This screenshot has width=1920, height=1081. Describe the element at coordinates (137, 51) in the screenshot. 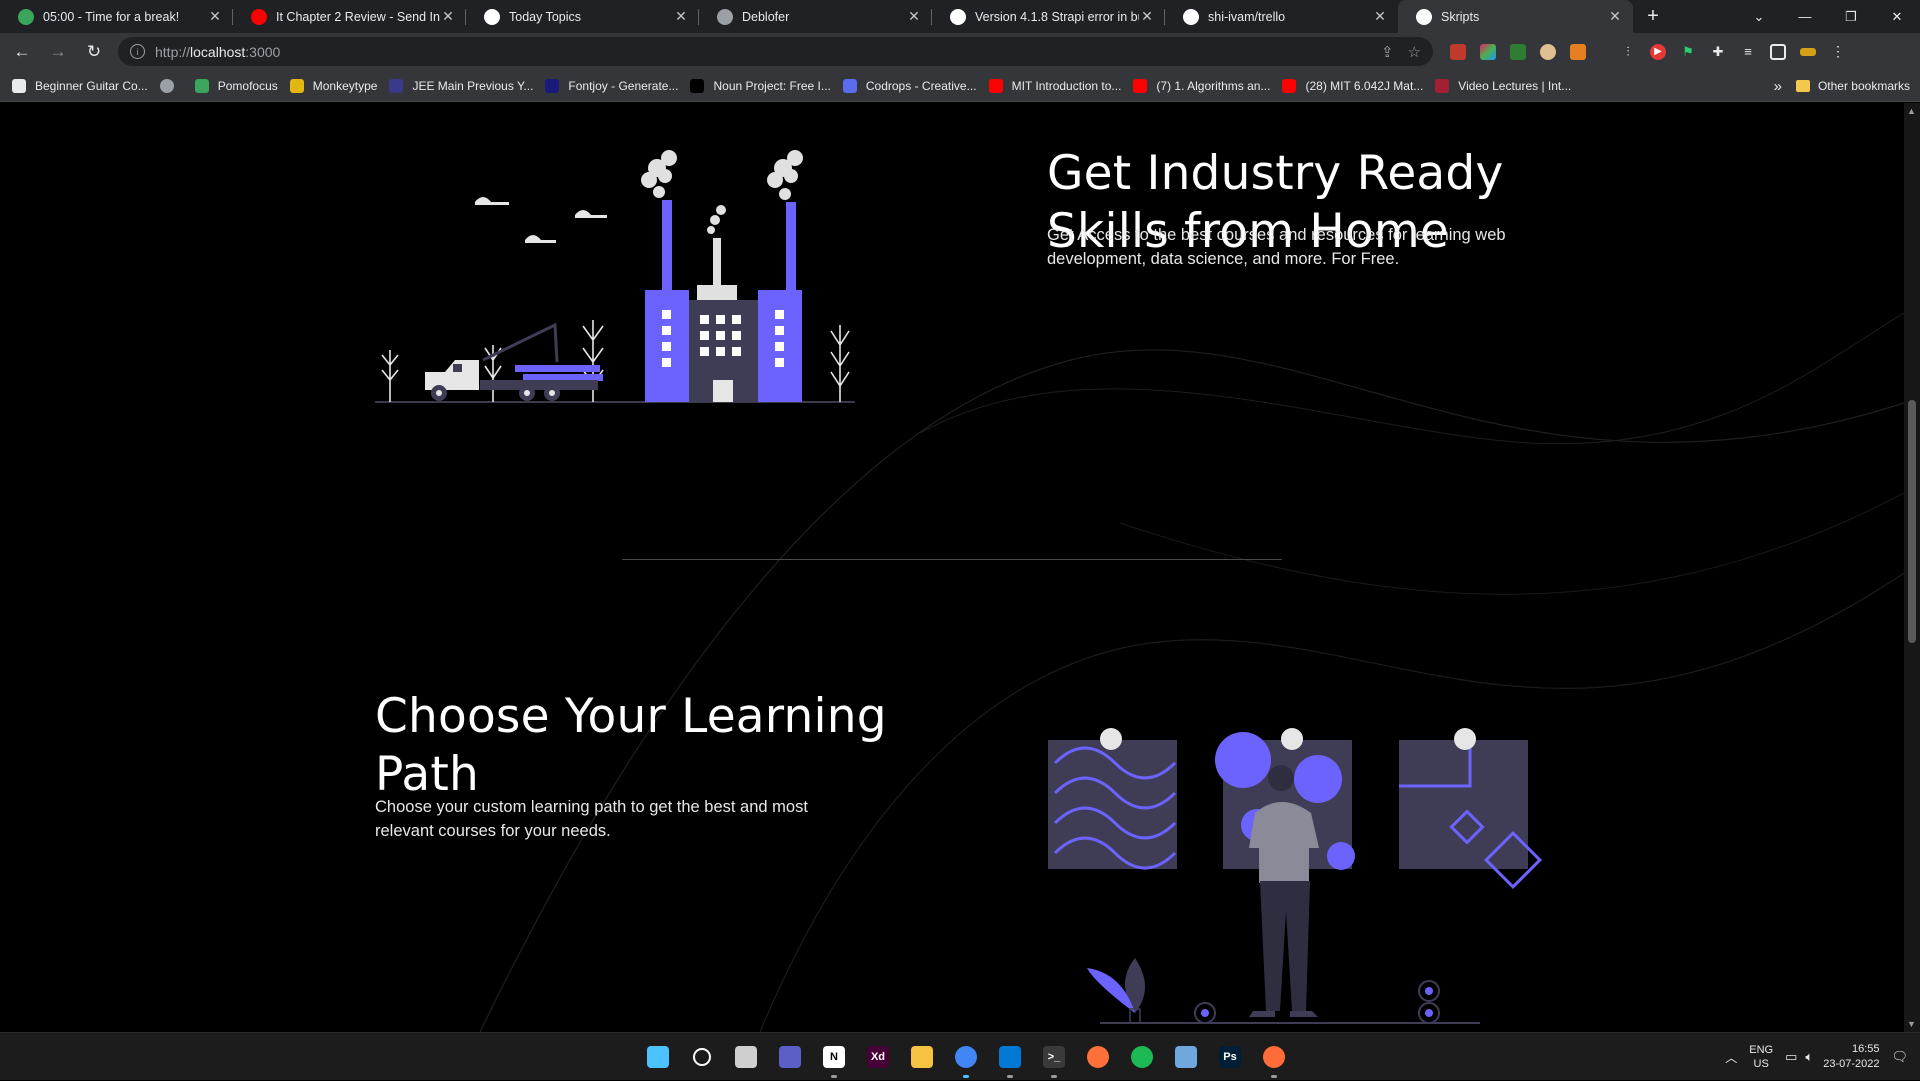

I see `site-info-icon: i` at that location.